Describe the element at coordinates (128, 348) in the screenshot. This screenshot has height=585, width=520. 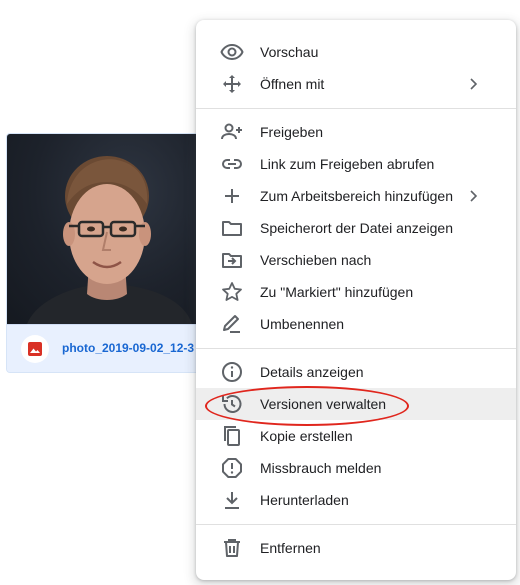
I see `file-name: photo_2019-09-02_12-3` at that location.